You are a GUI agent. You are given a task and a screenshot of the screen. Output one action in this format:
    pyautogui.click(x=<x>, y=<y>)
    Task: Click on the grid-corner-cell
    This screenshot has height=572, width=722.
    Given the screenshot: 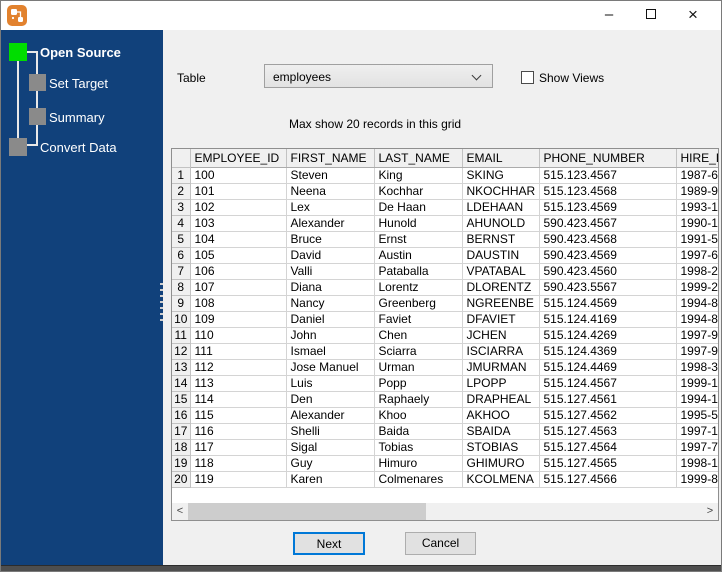 What is the action you would take?
    pyautogui.click(x=181, y=158)
    